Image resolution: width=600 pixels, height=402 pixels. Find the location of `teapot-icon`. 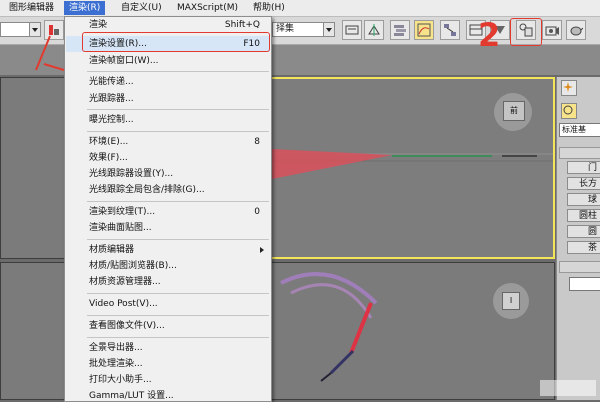

teapot-icon is located at coordinates (576, 30).